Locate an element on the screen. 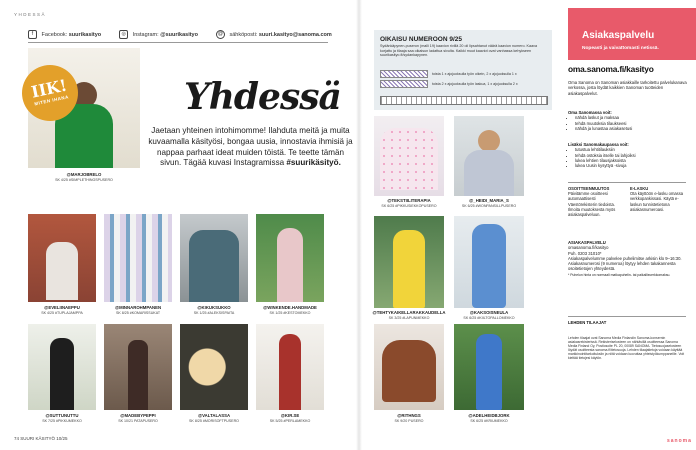 The height and width of the screenshot is (450, 696). photo-caption: @VALTALASSA SK 8/25 #MORISOFTPUSERO is located at coordinates (214, 418).